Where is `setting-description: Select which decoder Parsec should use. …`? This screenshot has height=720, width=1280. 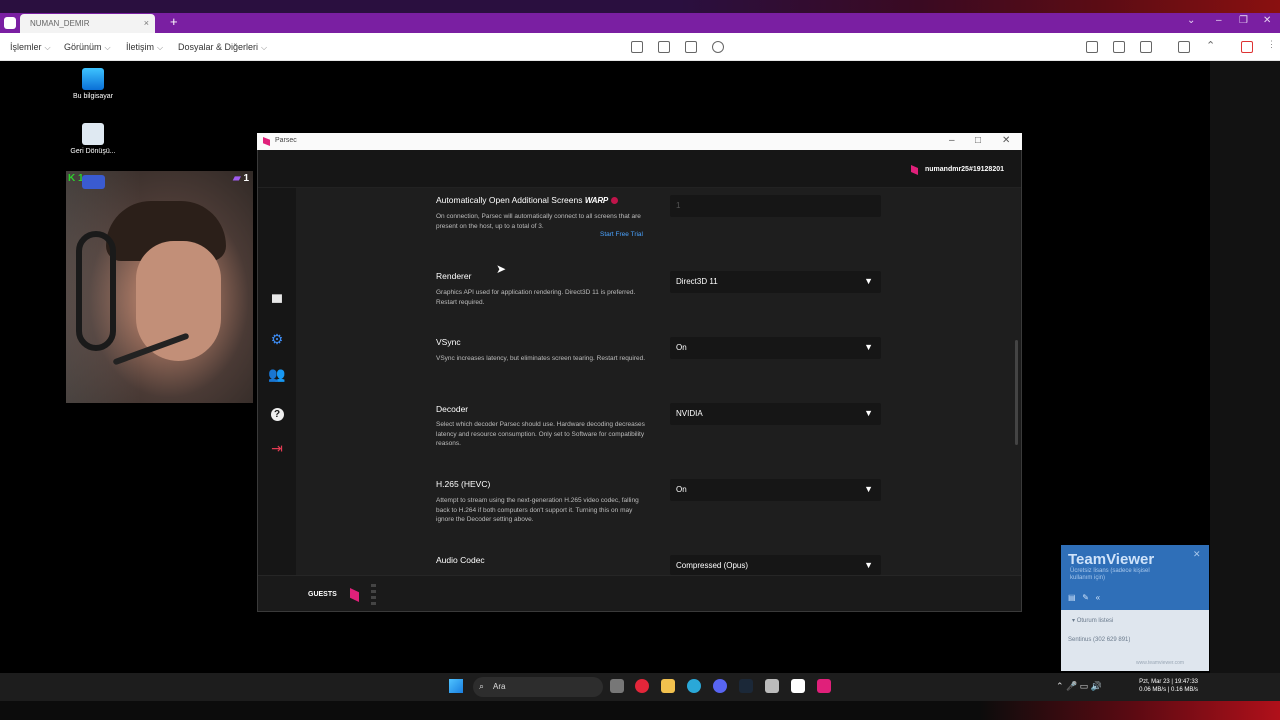
setting-description: Select which decoder Parsec should use. … is located at coordinates (540, 434).